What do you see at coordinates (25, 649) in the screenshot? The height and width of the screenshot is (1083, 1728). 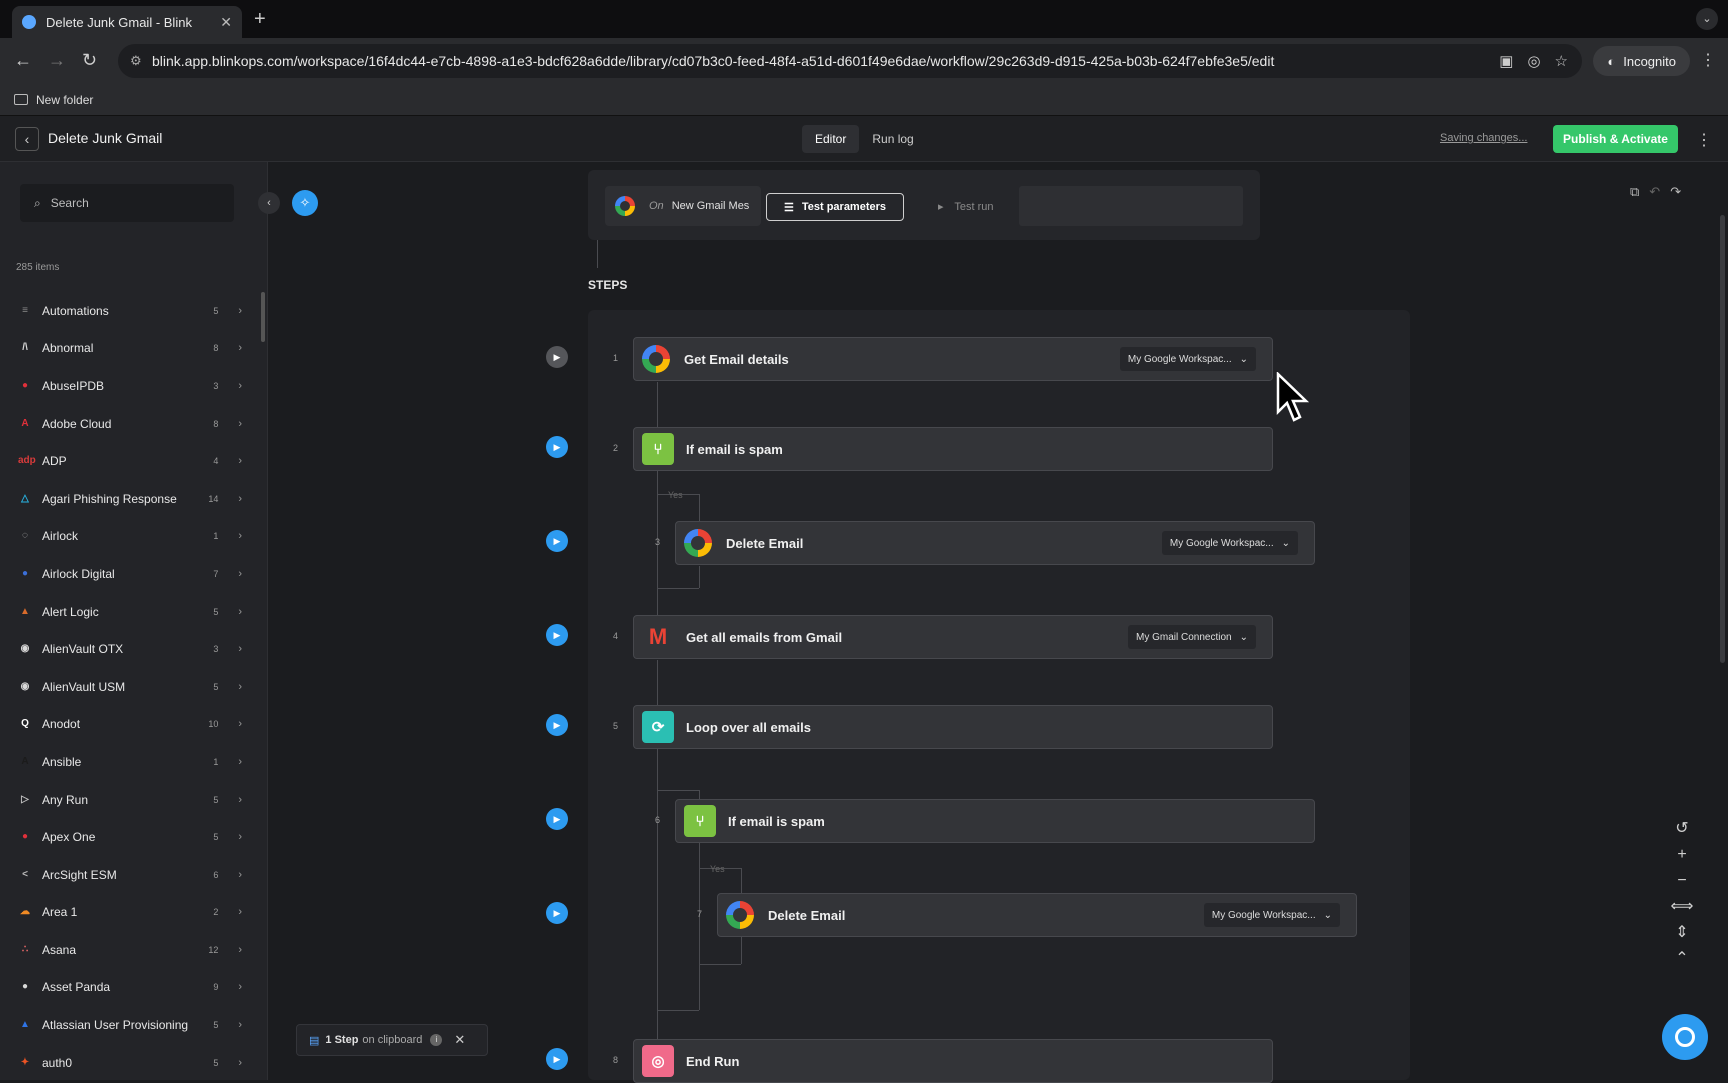 I see `integration-logo-icon: ◉` at bounding box center [25, 649].